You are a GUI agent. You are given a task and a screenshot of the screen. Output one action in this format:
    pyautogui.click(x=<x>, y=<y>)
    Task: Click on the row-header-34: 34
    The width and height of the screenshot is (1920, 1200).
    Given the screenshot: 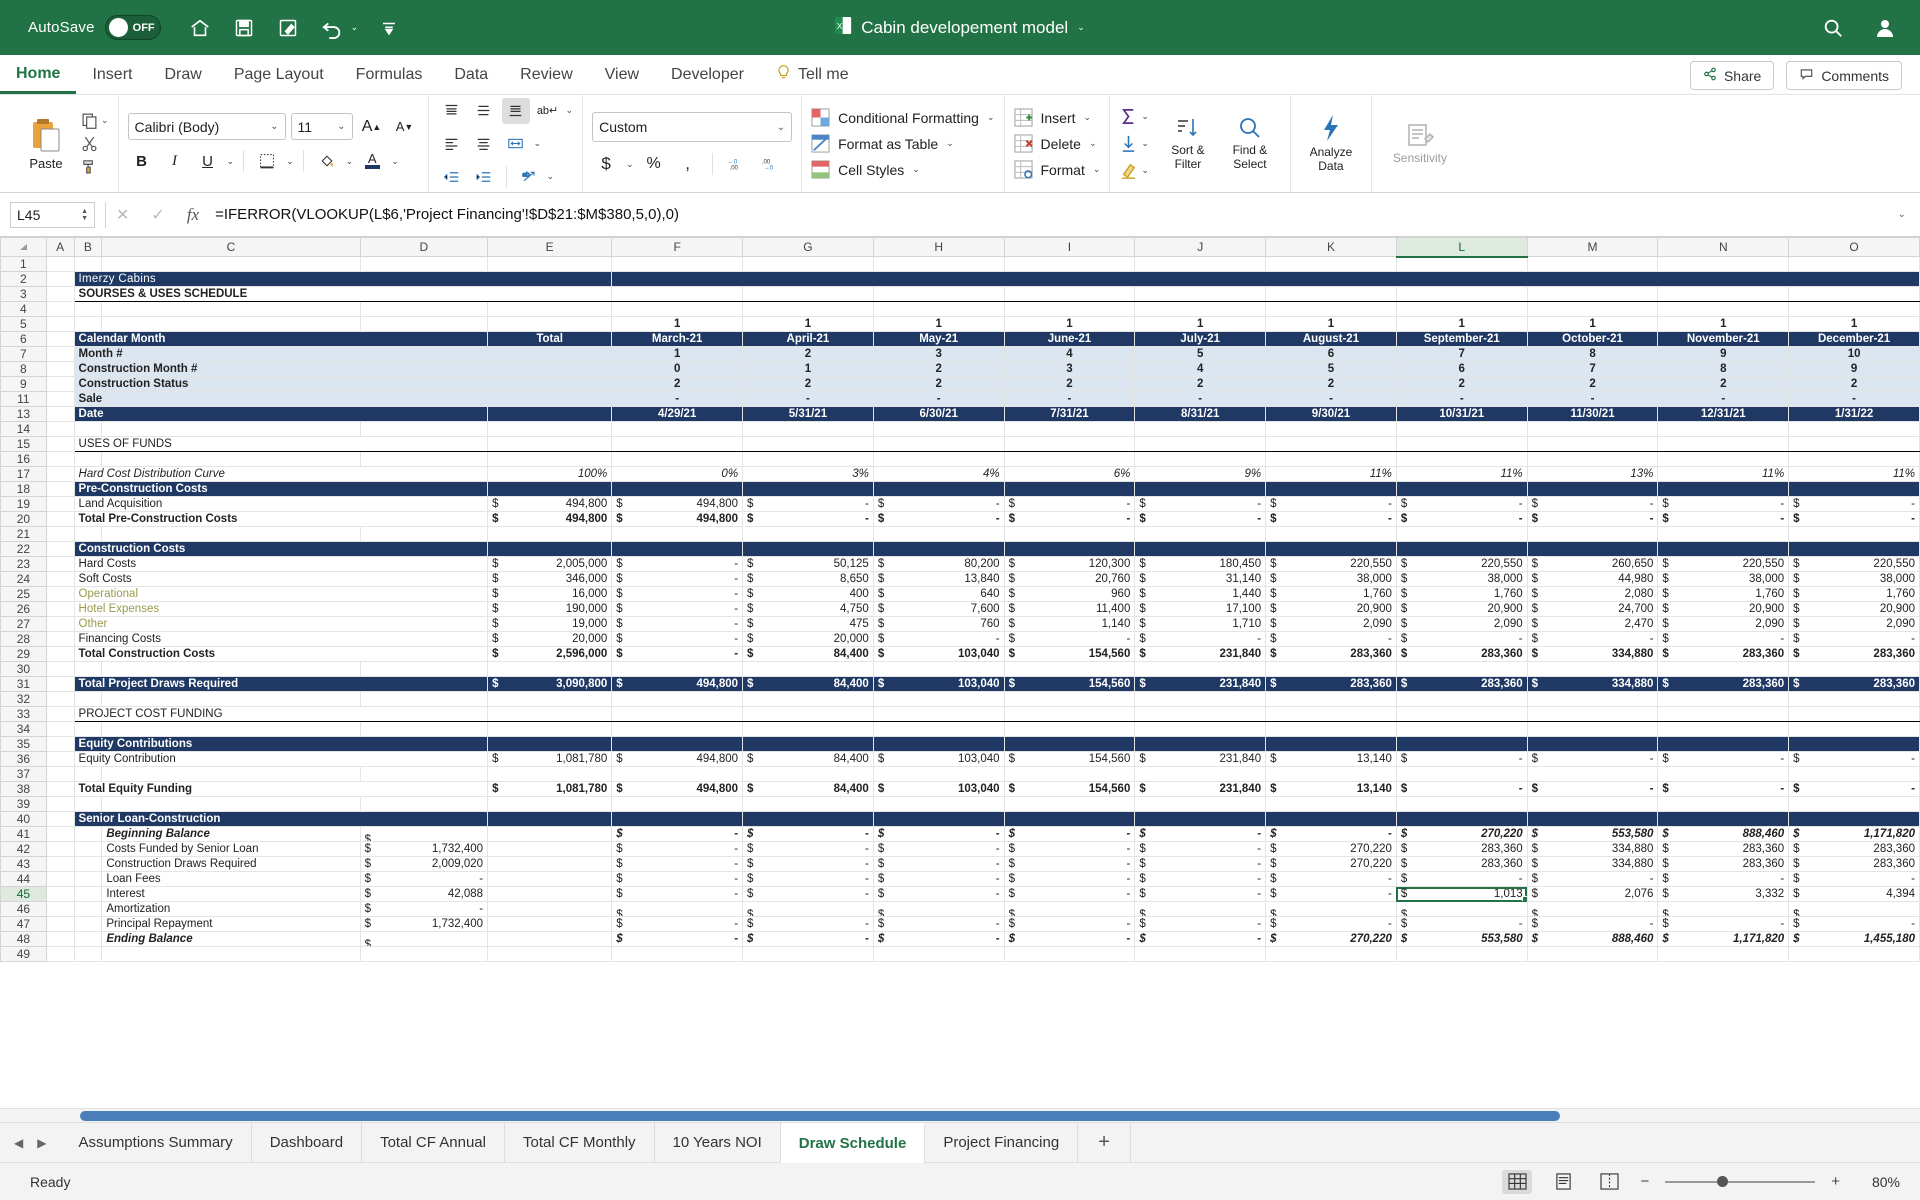 What is the action you would take?
    pyautogui.click(x=23, y=729)
    